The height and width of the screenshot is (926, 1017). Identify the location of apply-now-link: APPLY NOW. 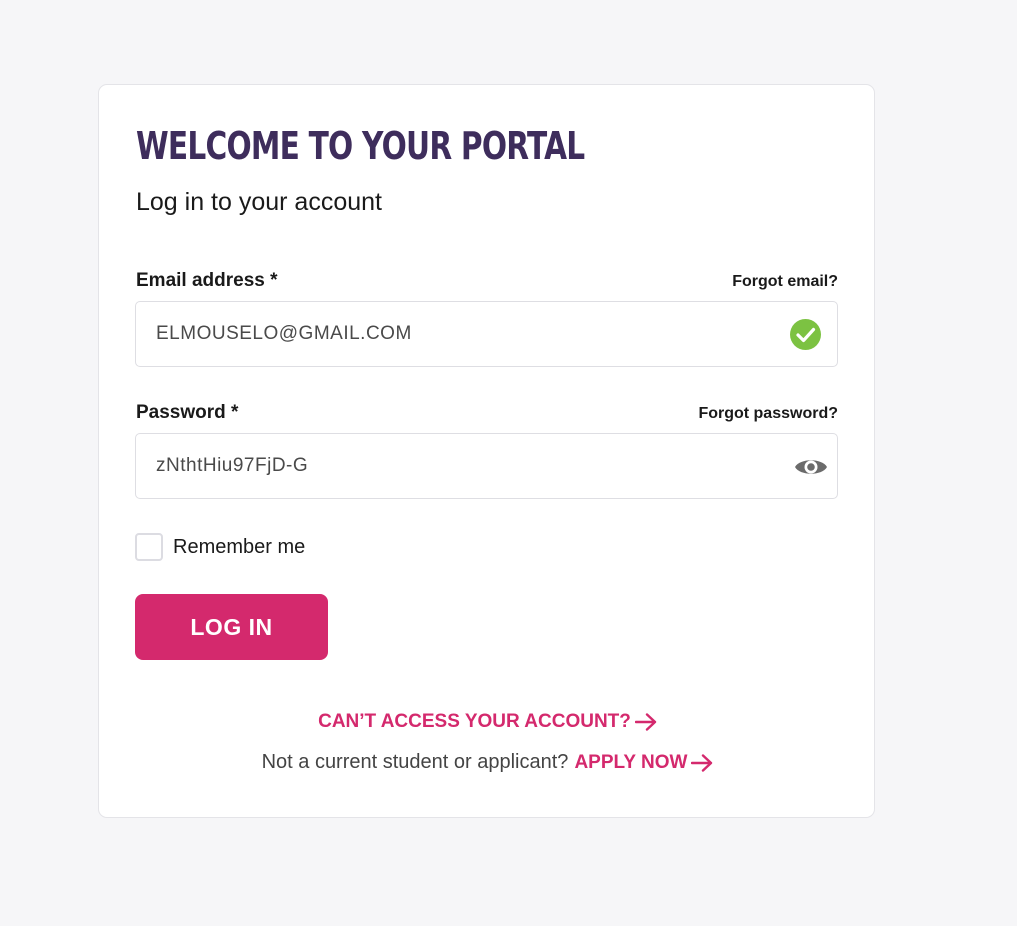
(643, 763).